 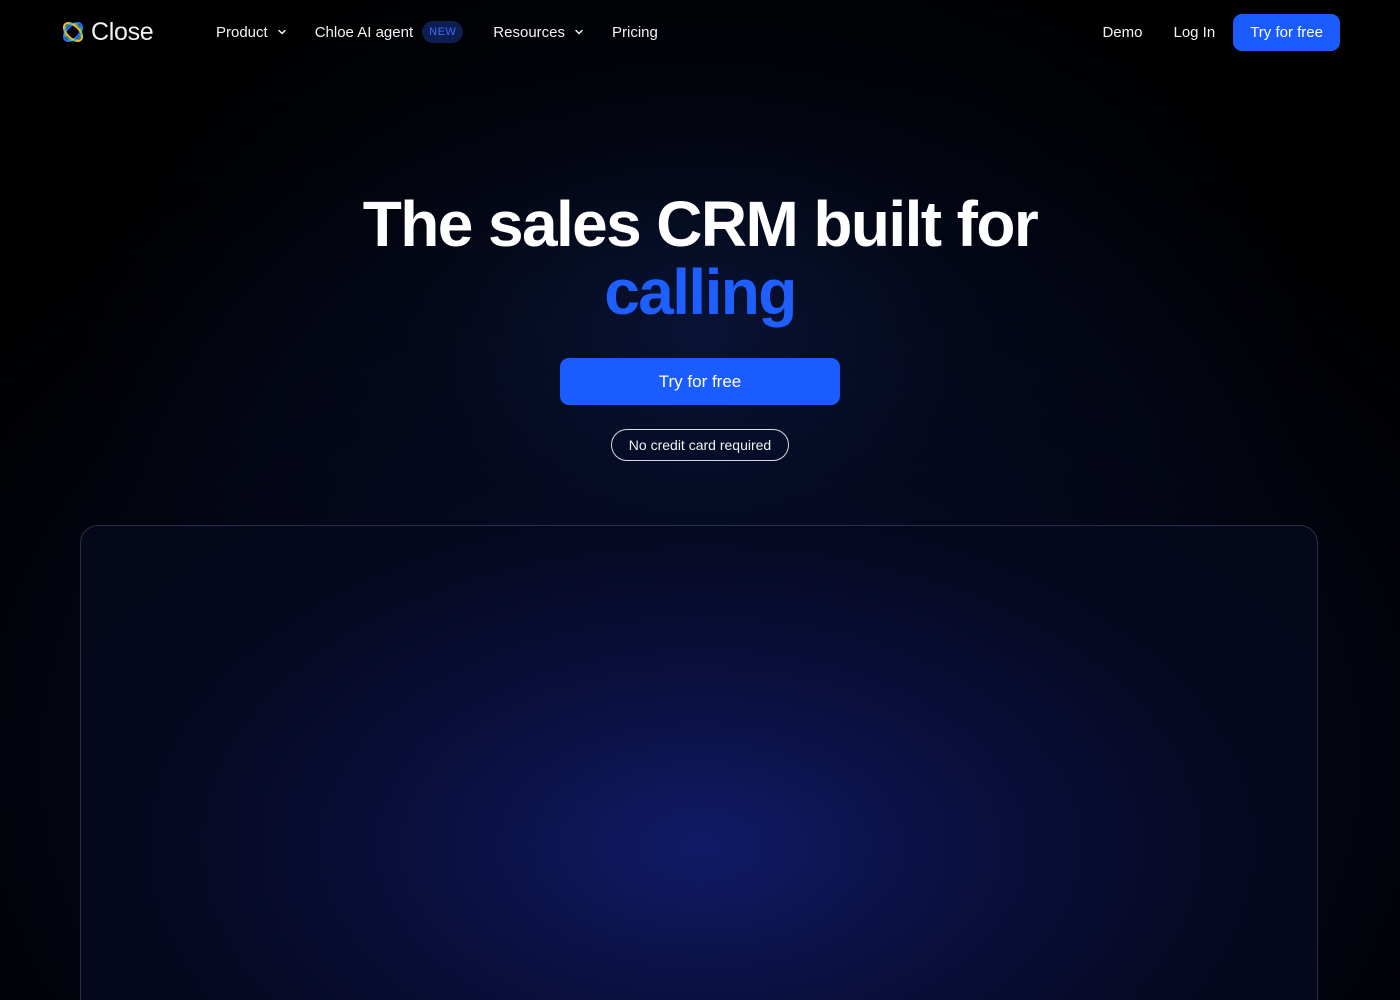 What do you see at coordinates (1286, 32) in the screenshot?
I see `try-for-free-nav-button: Try for free` at bounding box center [1286, 32].